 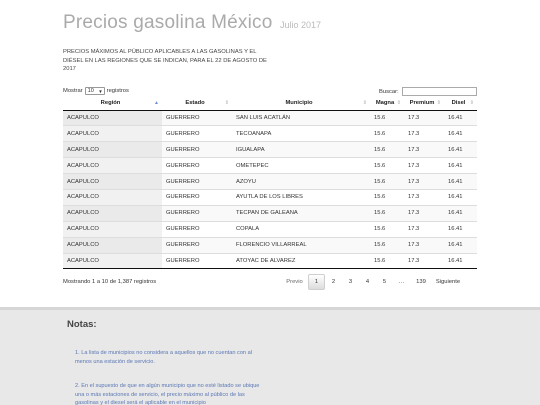 I want to click on column-header-diesel: Disel ⇕, so click(x=460, y=104).